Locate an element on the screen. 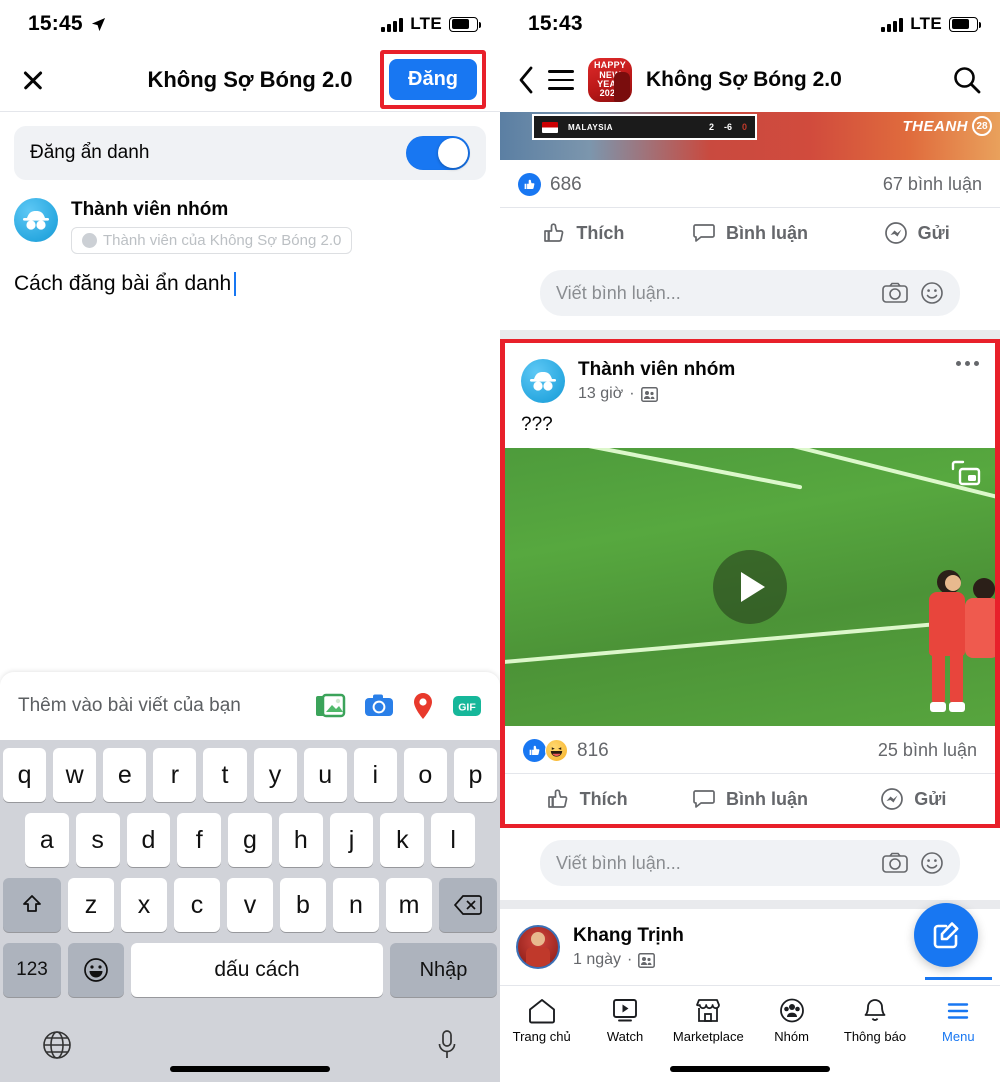 The height and width of the screenshot is (1082, 1000). post-1-comment-count: 67 bình luận is located at coordinates (932, 184).